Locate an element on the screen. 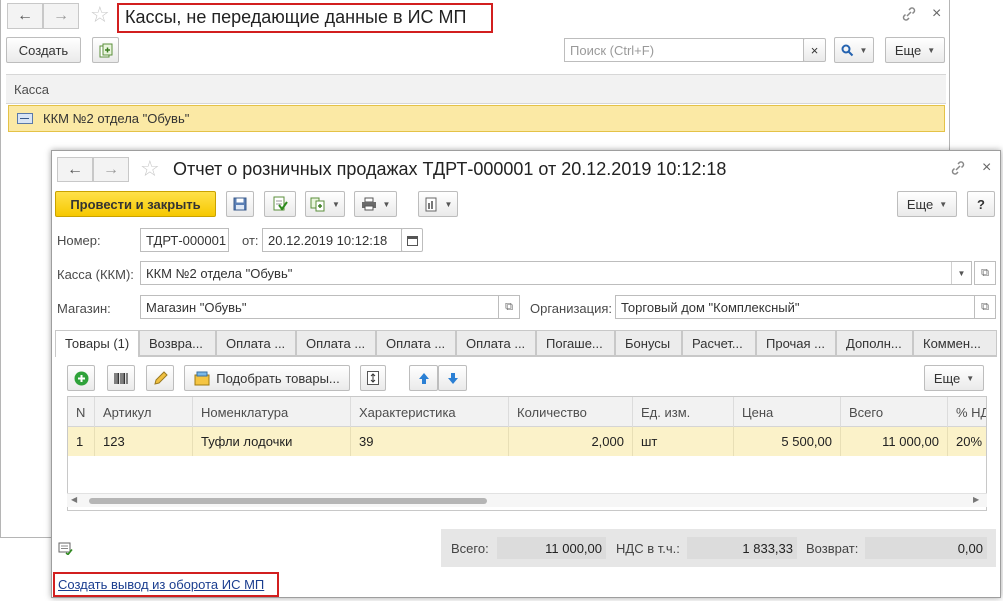  col-vat: % НД is located at coordinates (967, 412).